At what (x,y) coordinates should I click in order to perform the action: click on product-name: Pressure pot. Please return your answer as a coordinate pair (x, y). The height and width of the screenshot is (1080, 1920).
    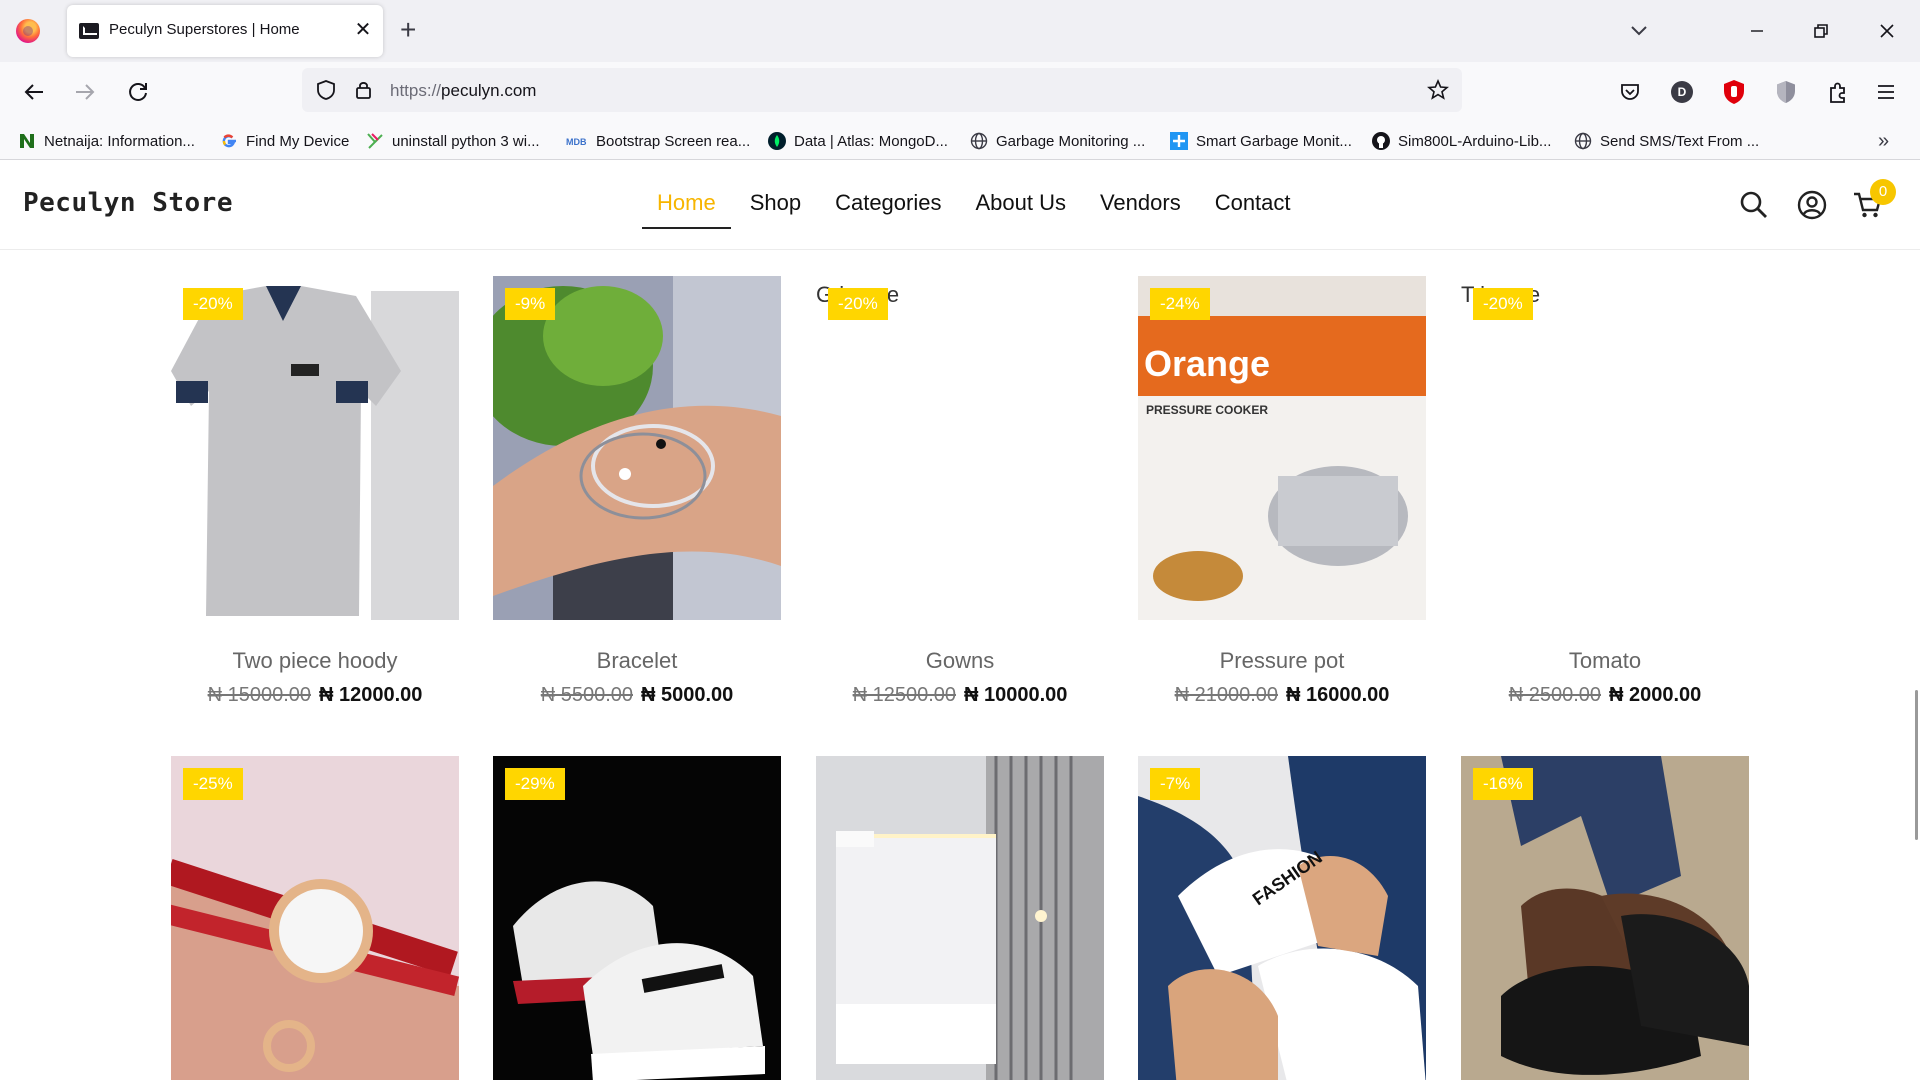
    Looking at the image, I should click on (1282, 661).